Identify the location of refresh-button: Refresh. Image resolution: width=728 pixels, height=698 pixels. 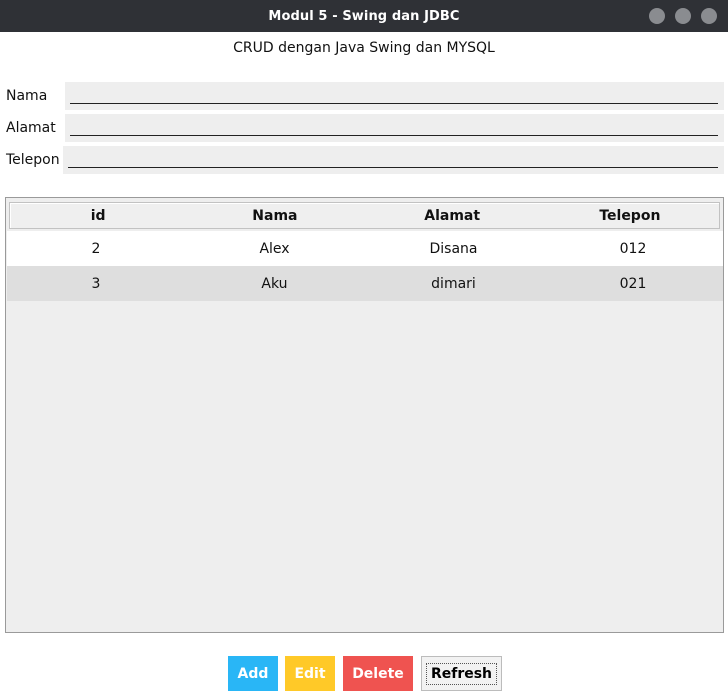
(461, 673).